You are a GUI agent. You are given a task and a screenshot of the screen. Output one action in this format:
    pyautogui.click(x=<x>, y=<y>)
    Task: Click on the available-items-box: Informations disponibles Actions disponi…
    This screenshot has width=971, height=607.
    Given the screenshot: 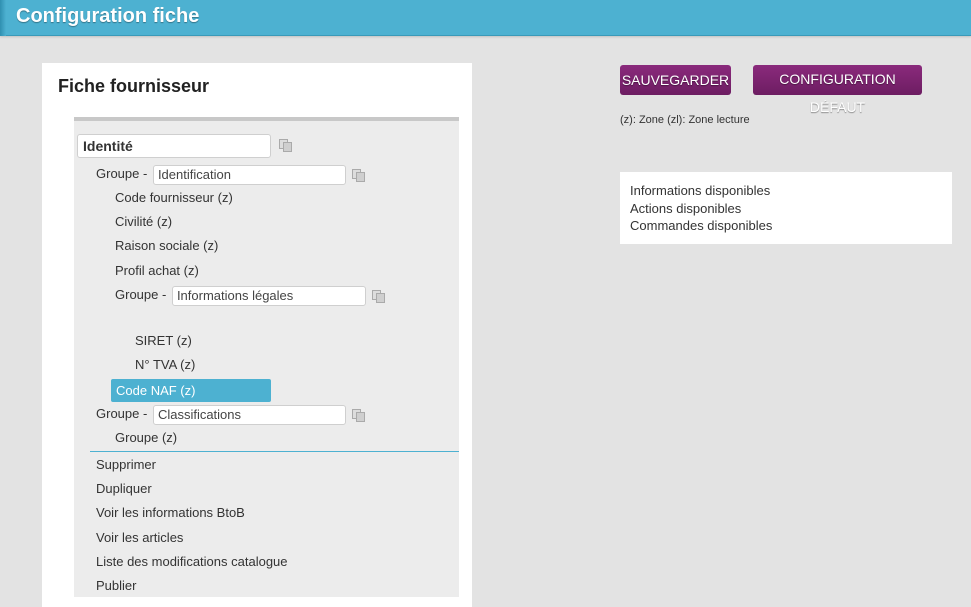 What is the action you would take?
    pyautogui.click(x=786, y=208)
    